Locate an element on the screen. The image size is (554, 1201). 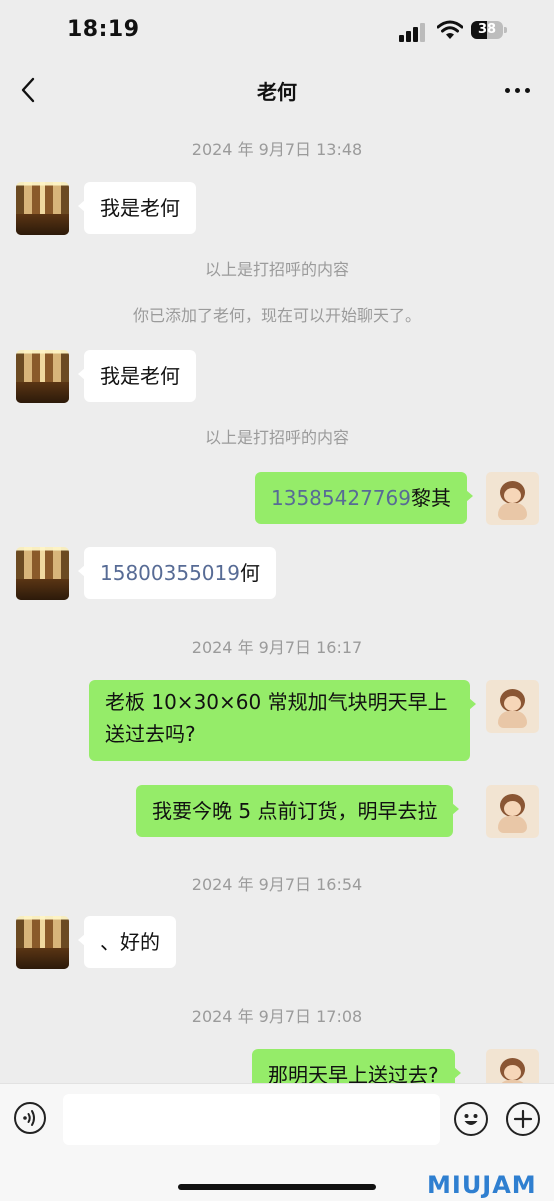
message-text: 、好的 is located at coordinates (130, 942).